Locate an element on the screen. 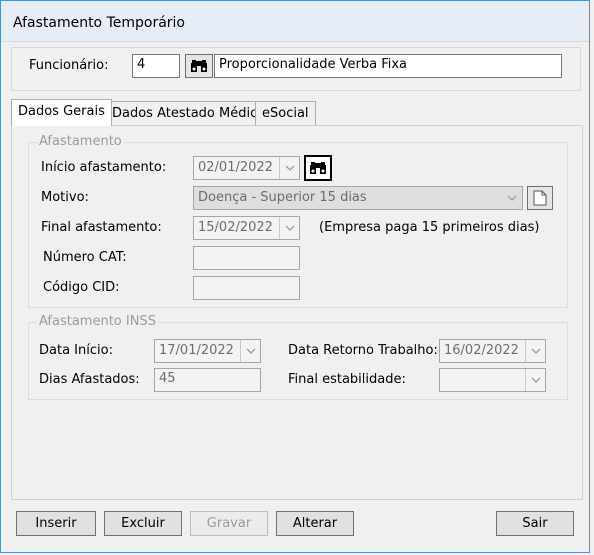 This screenshot has width=594, height=555. excluir-button: Excluir is located at coordinates (143, 523).